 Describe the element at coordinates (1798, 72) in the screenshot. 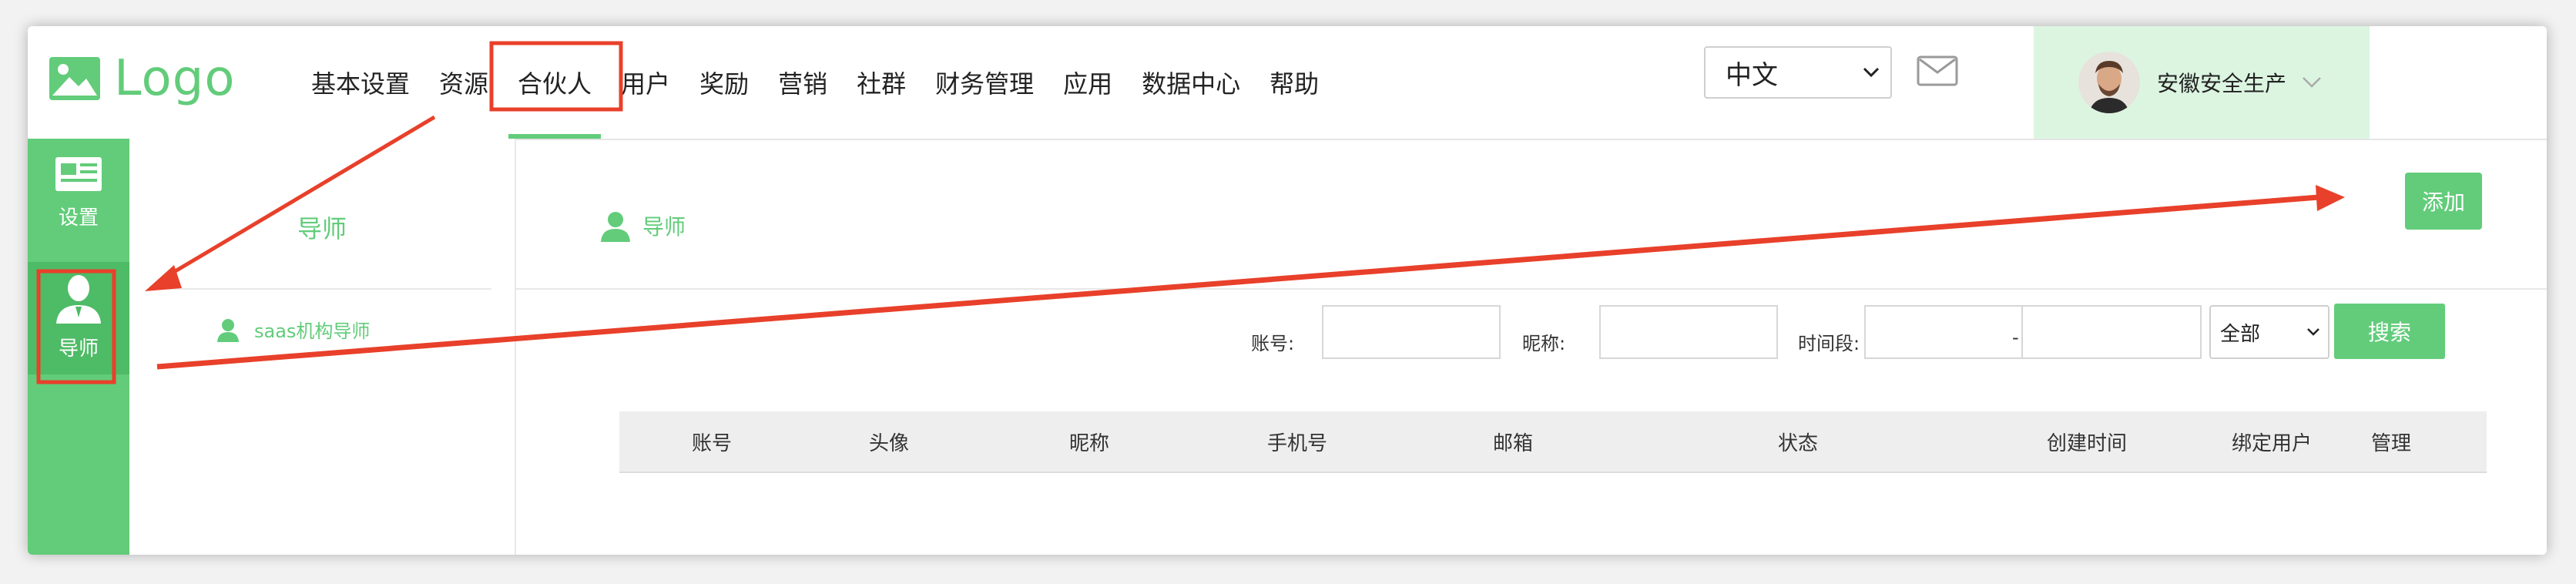

I see `language-select: 中文` at that location.